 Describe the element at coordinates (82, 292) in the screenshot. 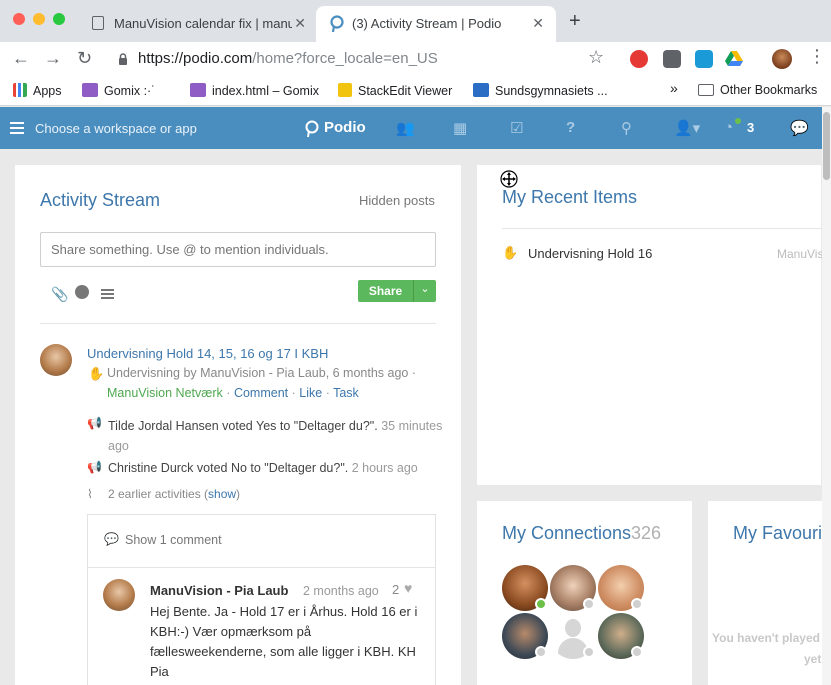

I see `globe-icon` at that location.